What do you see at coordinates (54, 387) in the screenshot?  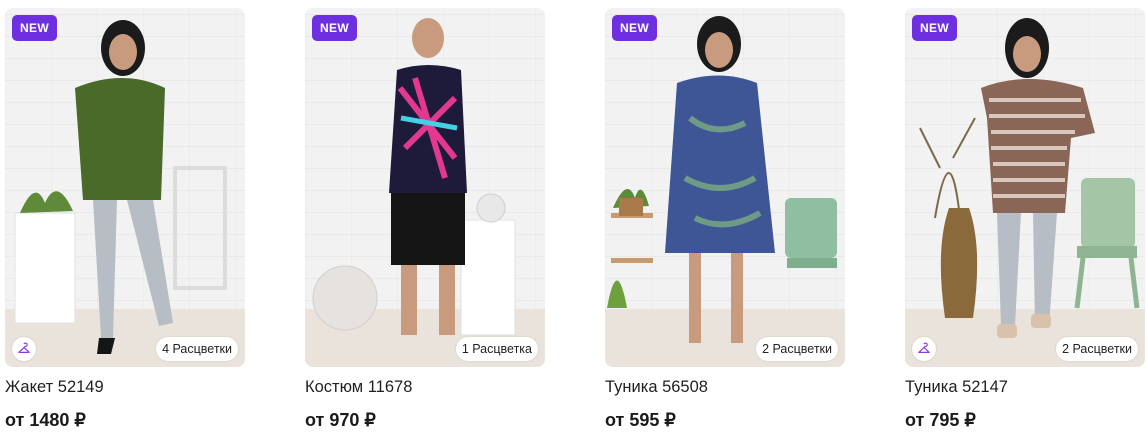 I see `product-name: Жакет 52149` at bounding box center [54, 387].